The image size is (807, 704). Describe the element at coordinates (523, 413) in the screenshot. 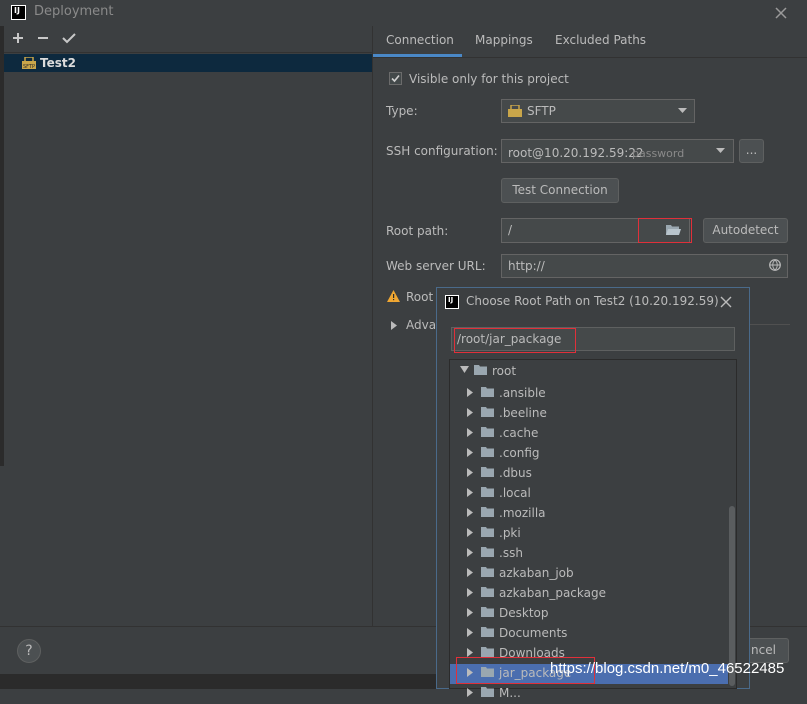

I see `folder-label: .beeline` at that location.